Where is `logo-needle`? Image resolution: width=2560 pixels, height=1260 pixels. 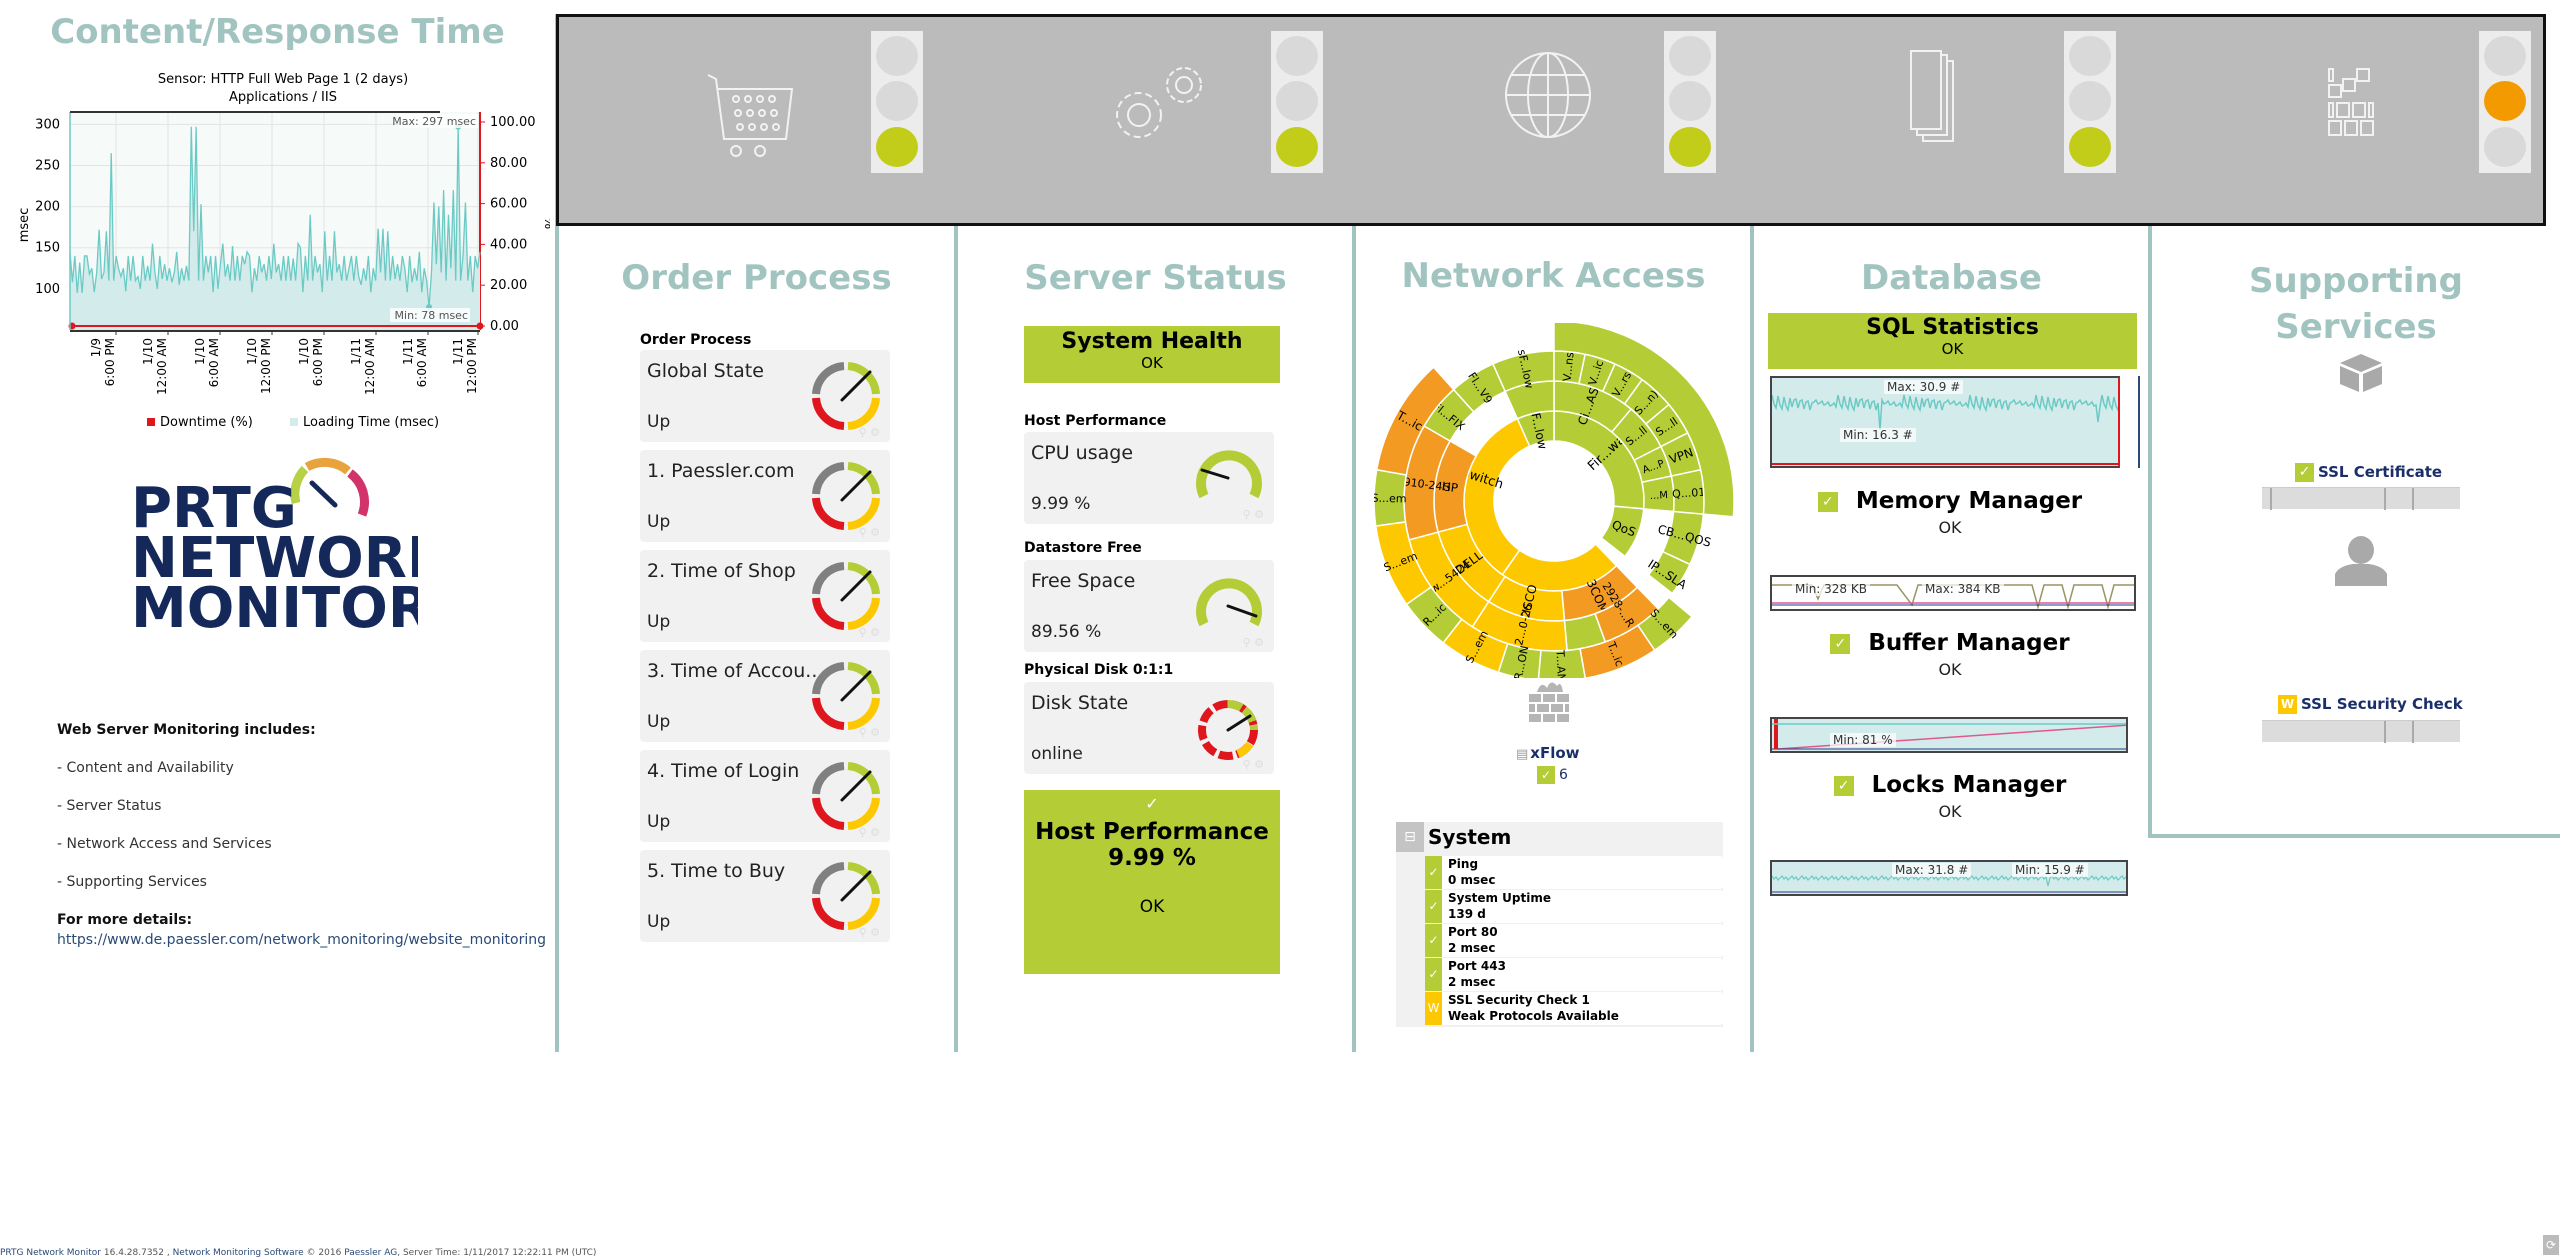
logo-needle is located at coordinates (323, 494).